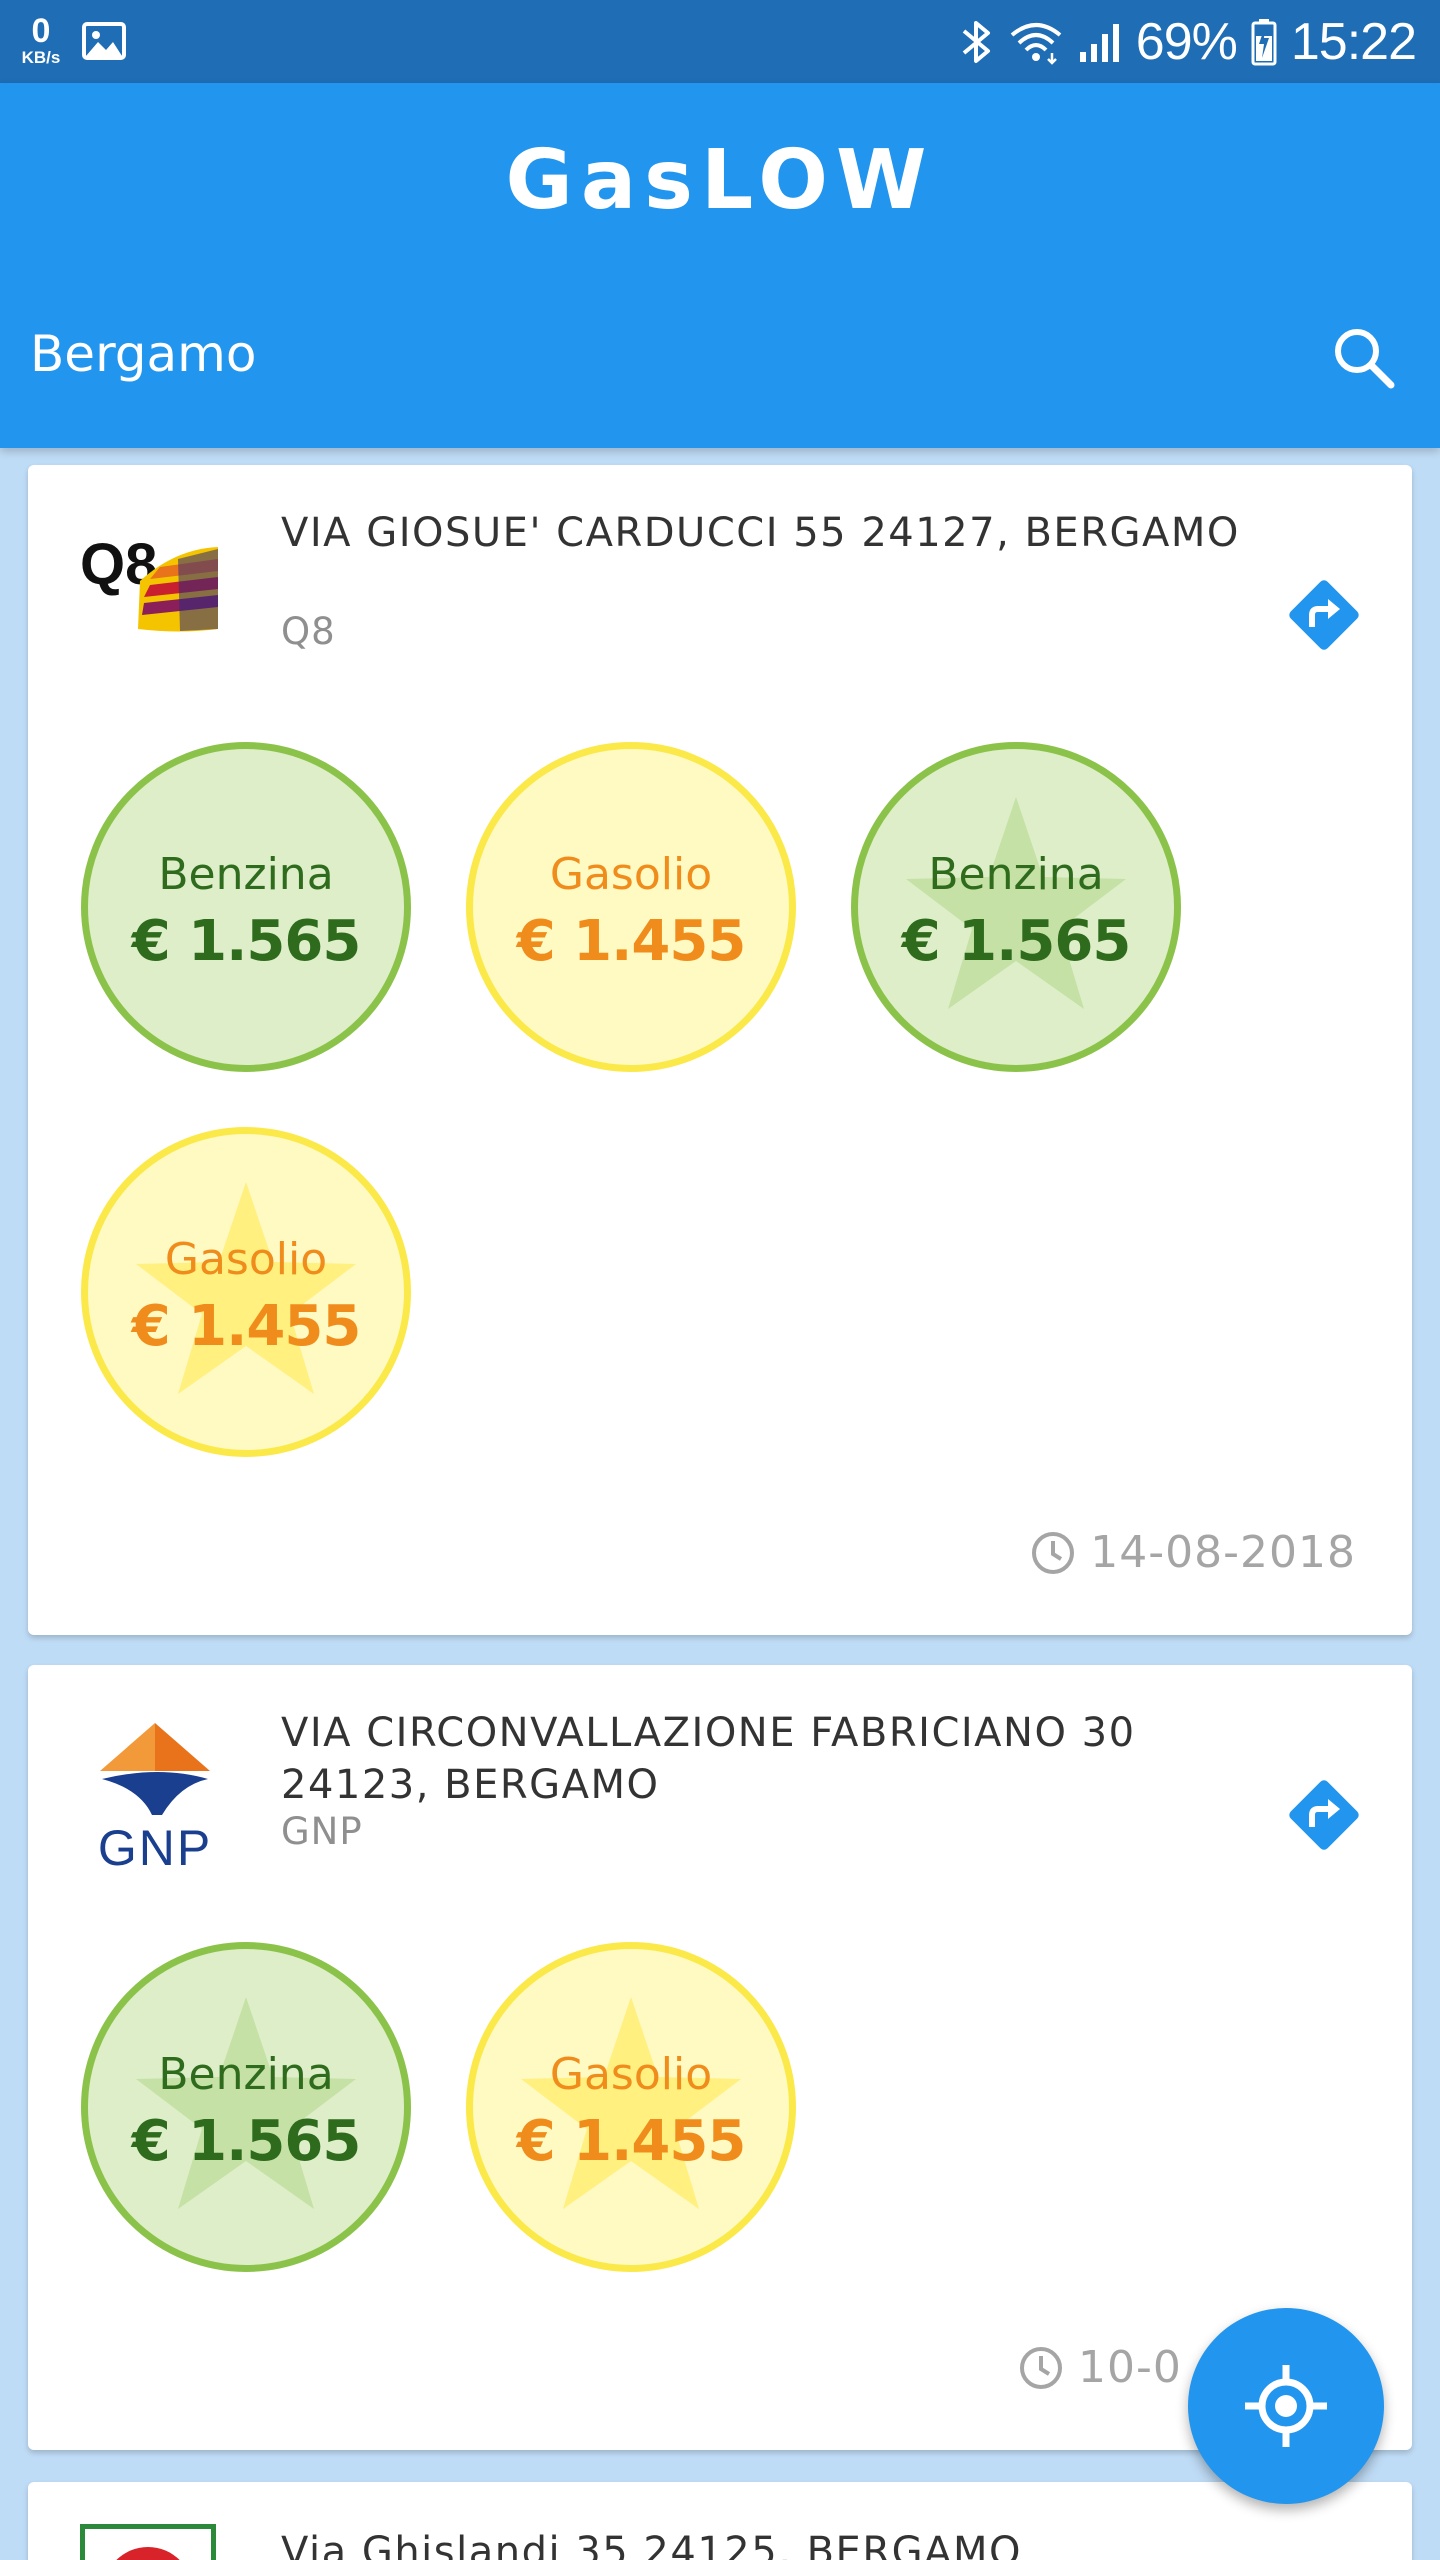  Describe the element at coordinates (155, 600) in the screenshot. I see `q8-logo: Q8` at that location.